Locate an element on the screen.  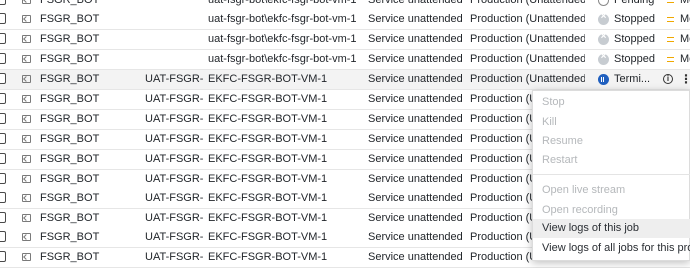
menu-item-view-logs-job: View logs of this job is located at coordinates (611, 228).